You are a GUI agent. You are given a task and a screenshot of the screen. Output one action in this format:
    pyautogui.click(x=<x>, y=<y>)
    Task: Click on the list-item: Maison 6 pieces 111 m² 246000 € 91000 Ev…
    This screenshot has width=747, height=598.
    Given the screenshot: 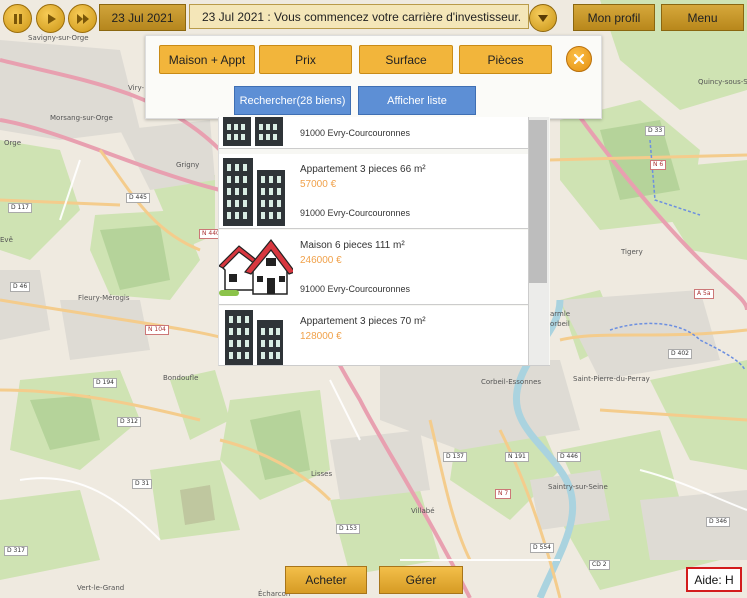 What is the action you would take?
    pyautogui.click(x=374, y=267)
    